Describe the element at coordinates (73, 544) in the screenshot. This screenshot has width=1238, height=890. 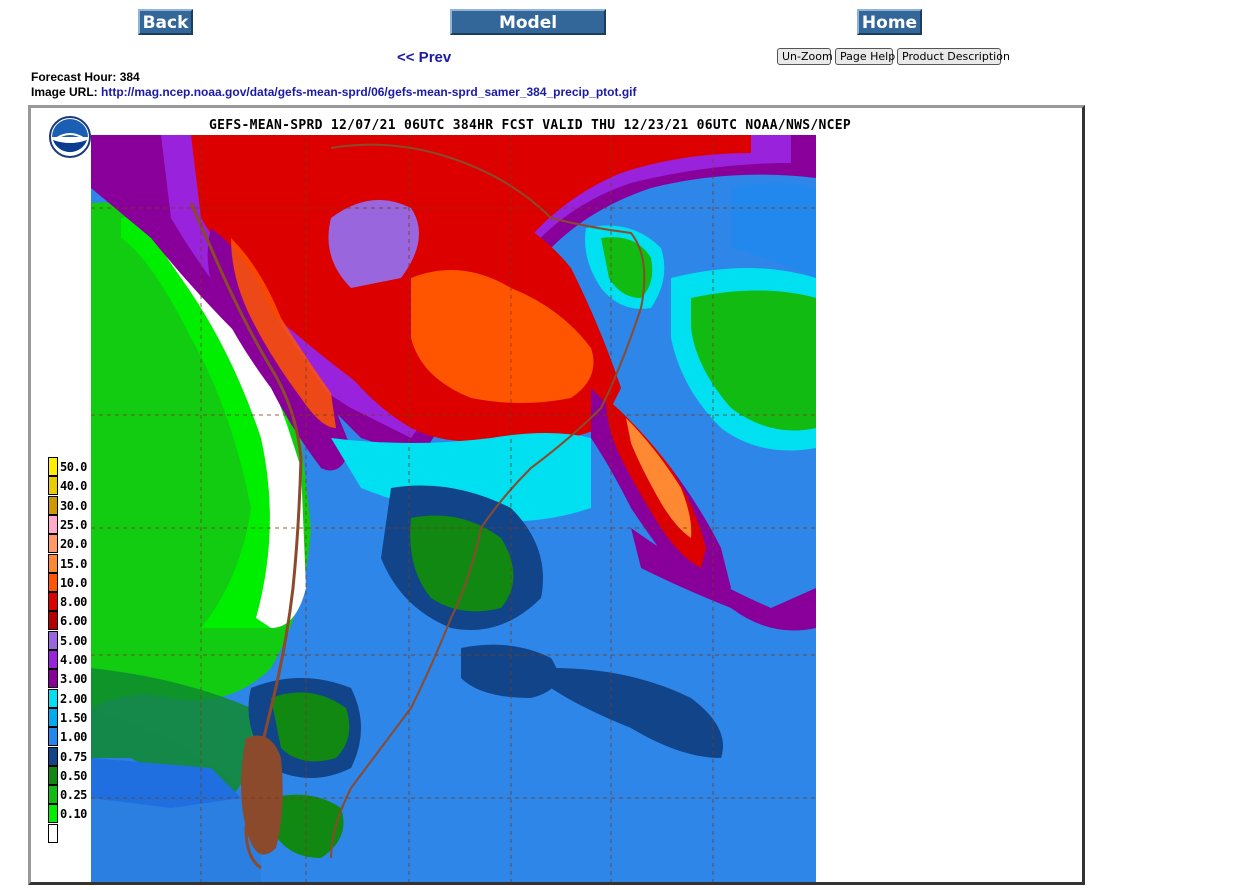
I see `legend-label: 20.0` at that location.